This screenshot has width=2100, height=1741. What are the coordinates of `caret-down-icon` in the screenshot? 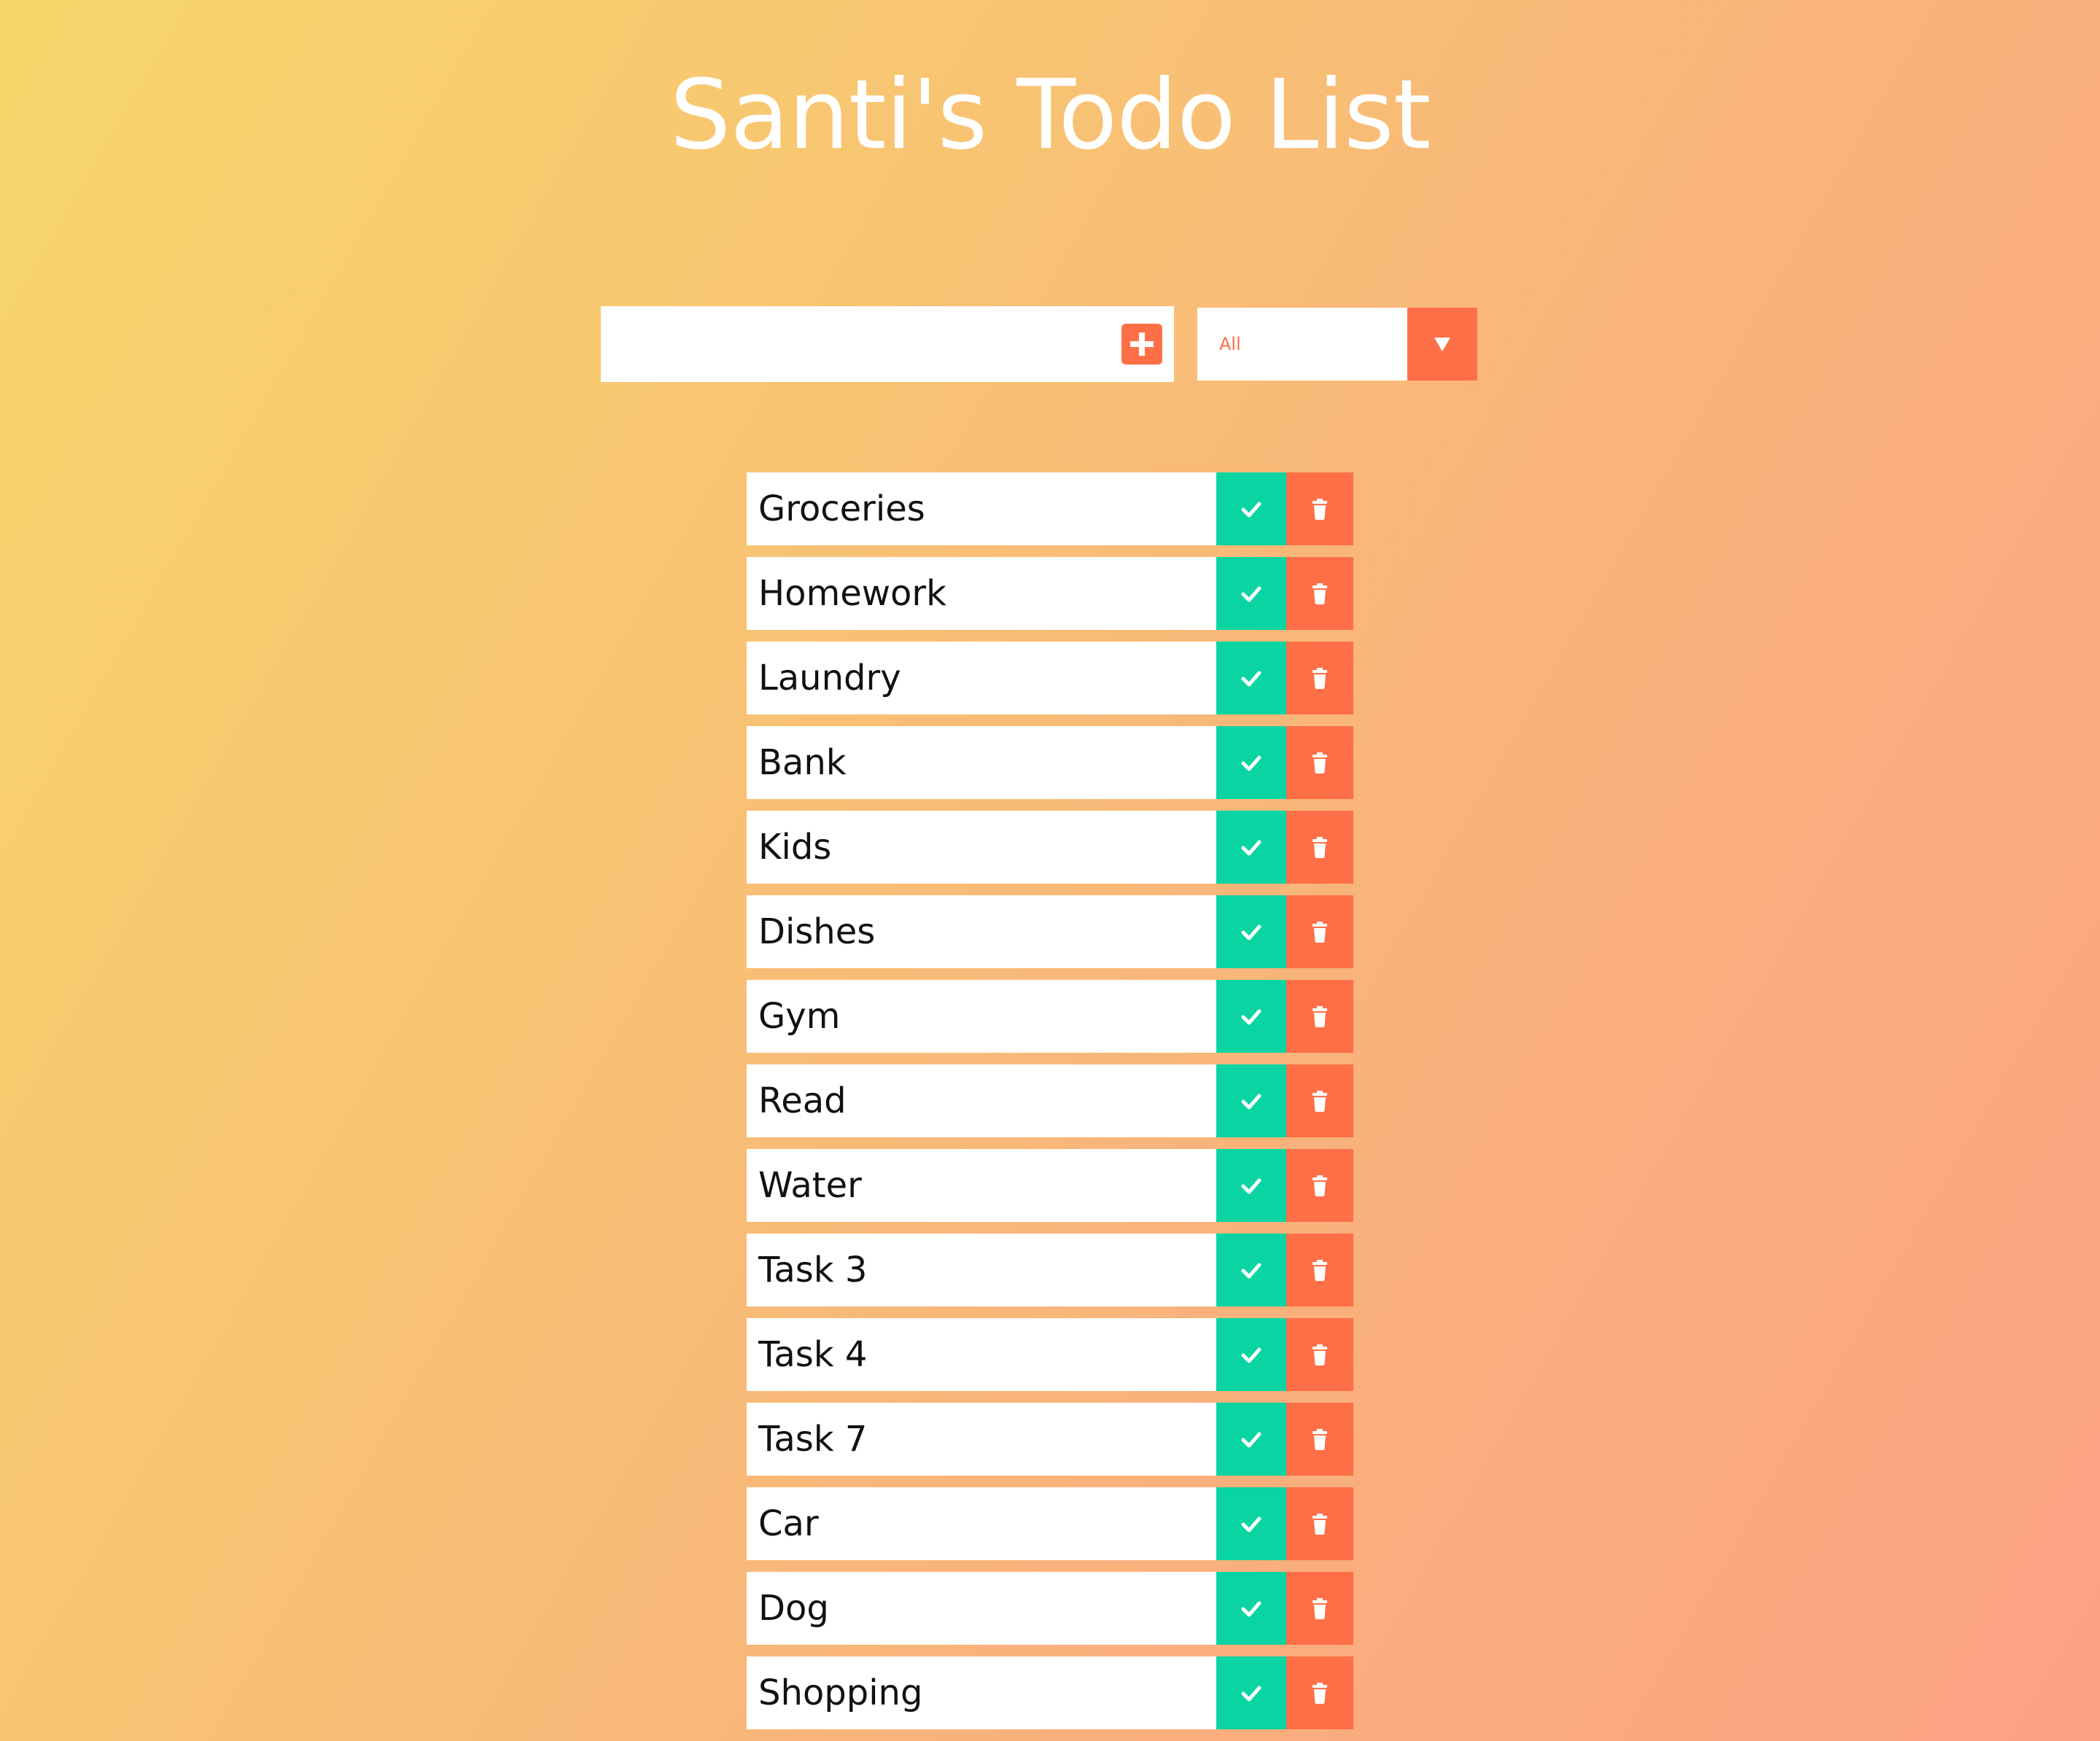 It's located at (1442, 345).